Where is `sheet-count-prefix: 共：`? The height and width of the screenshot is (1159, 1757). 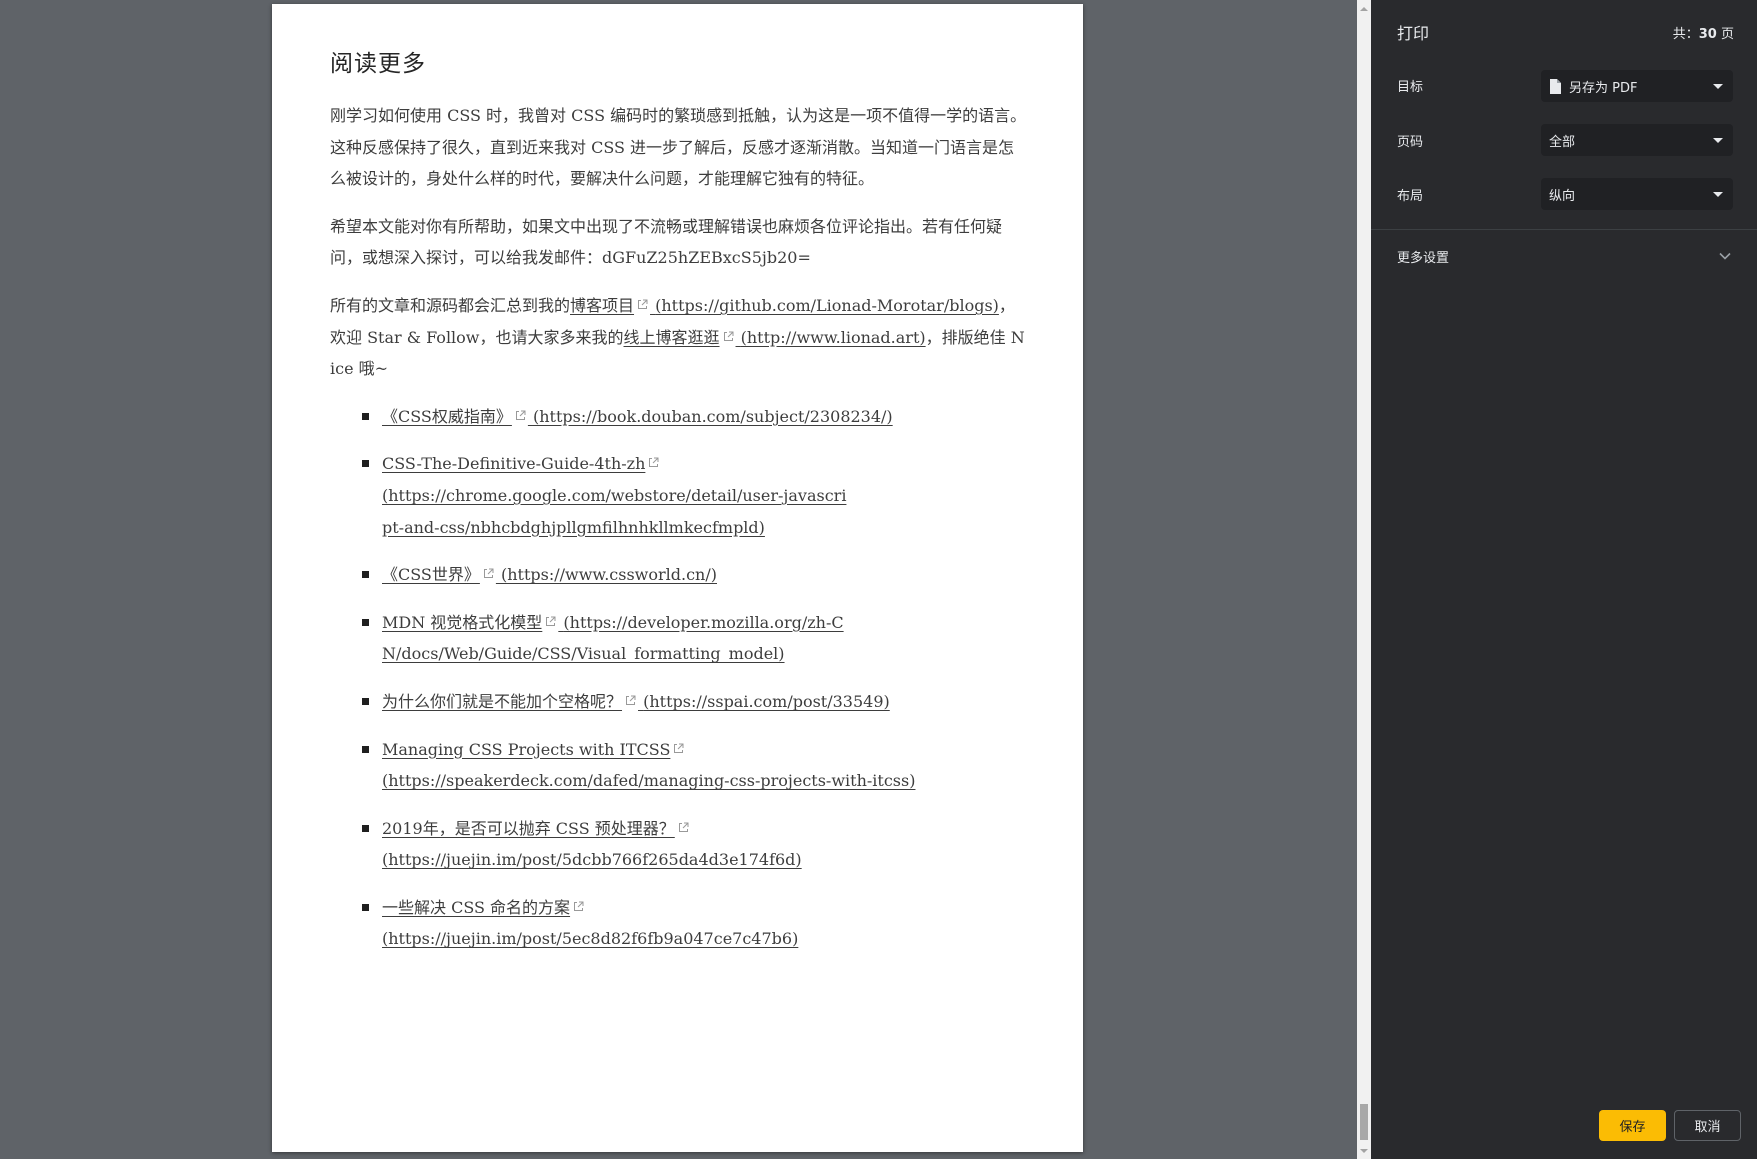 sheet-count-prefix: 共： is located at coordinates (1685, 34).